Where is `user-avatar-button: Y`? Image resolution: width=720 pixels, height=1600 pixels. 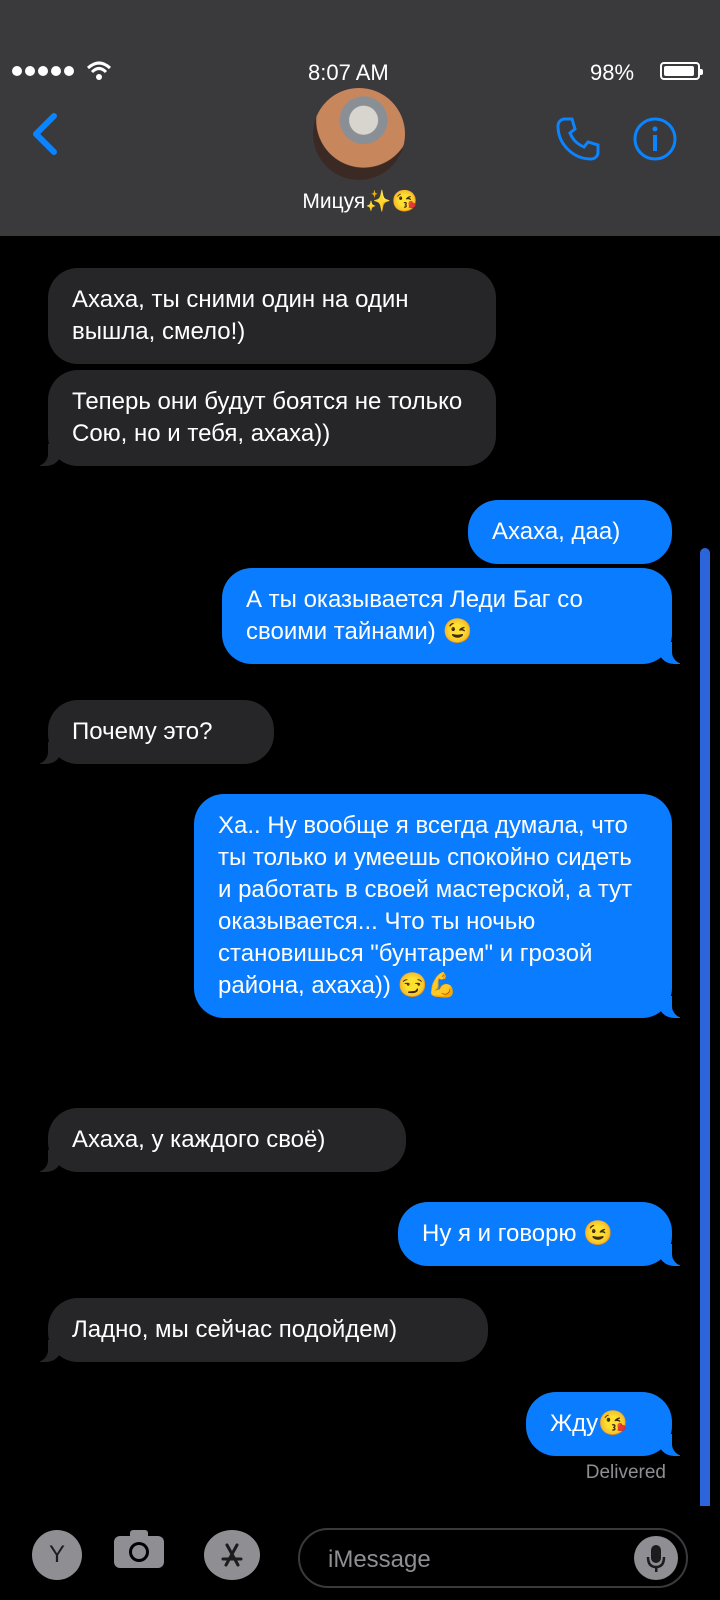 user-avatar-button: Y is located at coordinates (57, 1555).